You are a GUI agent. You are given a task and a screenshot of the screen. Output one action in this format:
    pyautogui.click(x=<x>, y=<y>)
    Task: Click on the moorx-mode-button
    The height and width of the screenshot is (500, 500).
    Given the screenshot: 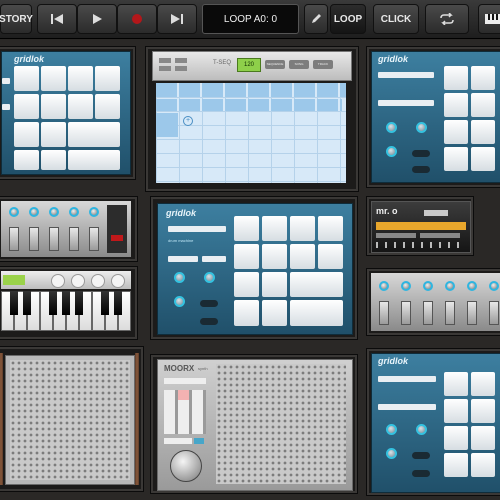 What is the action you would take?
    pyautogui.click(x=199, y=441)
    